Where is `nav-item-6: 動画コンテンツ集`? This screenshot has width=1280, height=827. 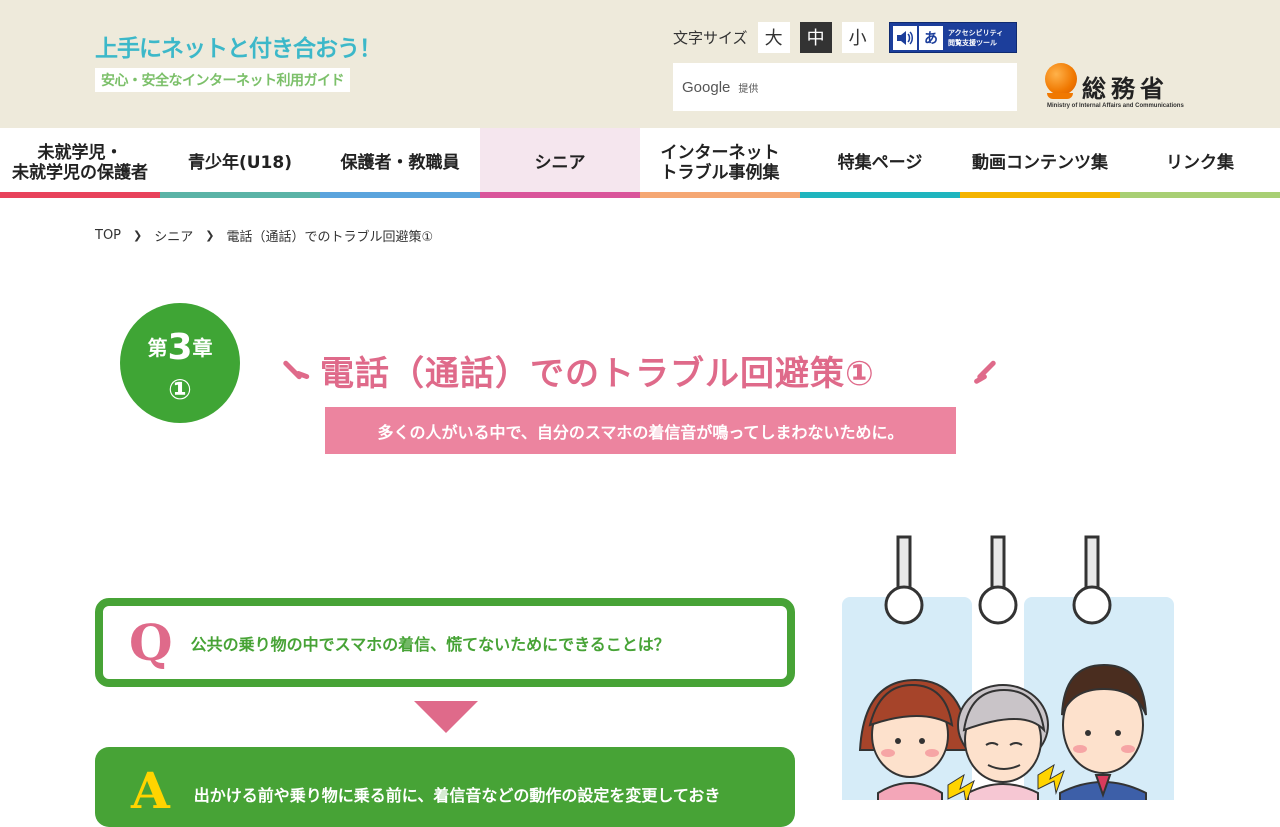
nav-item-6: 動画コンテンツ集 is located at coordinates (1040, 163).